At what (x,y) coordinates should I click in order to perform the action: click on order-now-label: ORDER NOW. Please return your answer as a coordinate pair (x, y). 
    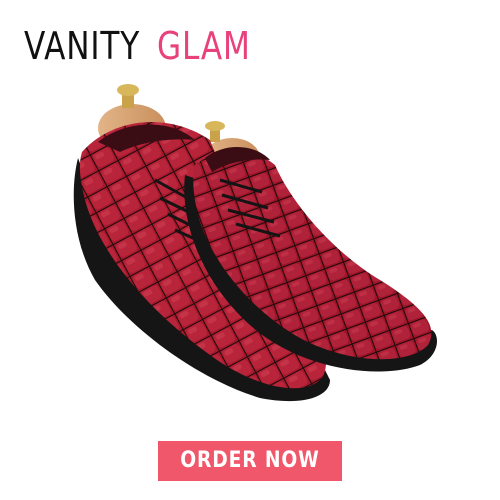
    Looking at the image, I should click on (250, 460).